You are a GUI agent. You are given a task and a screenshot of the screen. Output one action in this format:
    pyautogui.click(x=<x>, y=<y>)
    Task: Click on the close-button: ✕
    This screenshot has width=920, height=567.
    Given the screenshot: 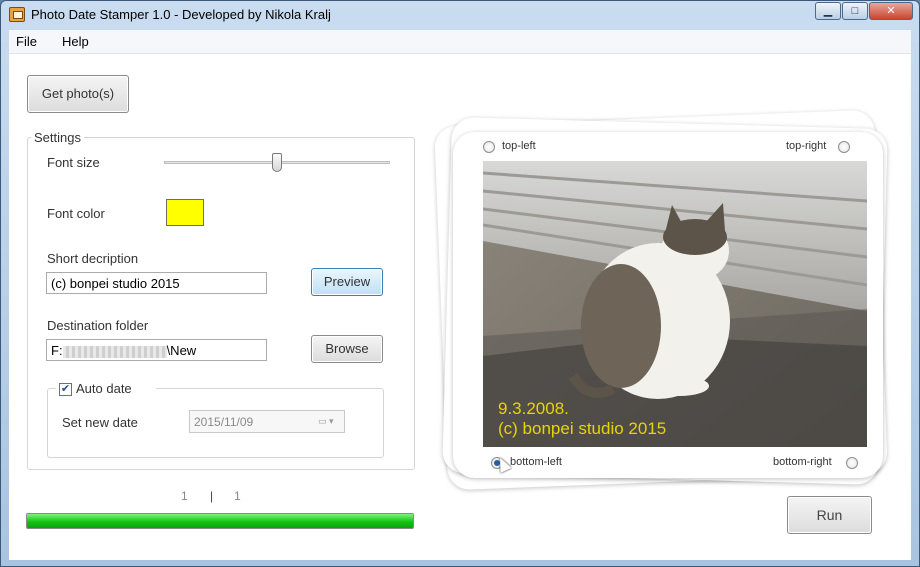 What is the action you would take?
    pyautogui.click(x=891, y=11)
    